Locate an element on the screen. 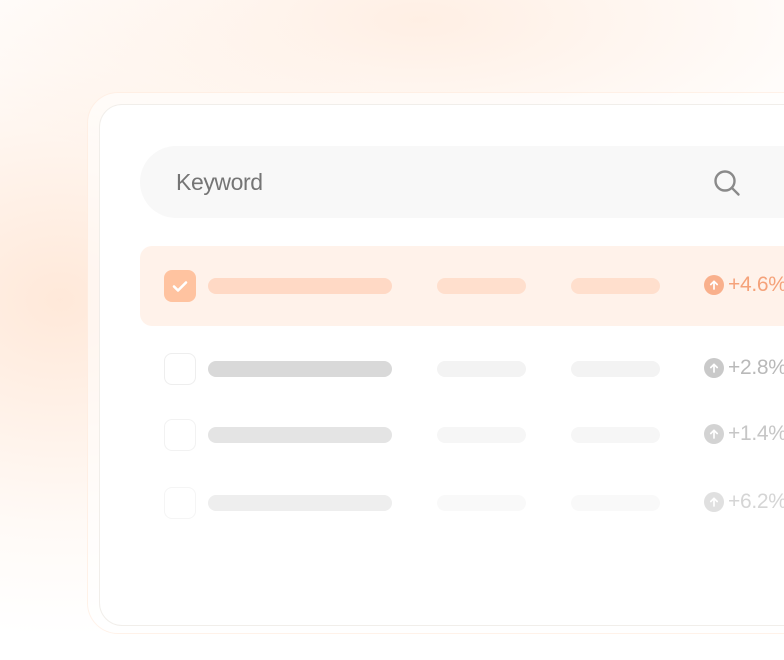  keyword-row: +6.2% is located at coordinates (462, 503).